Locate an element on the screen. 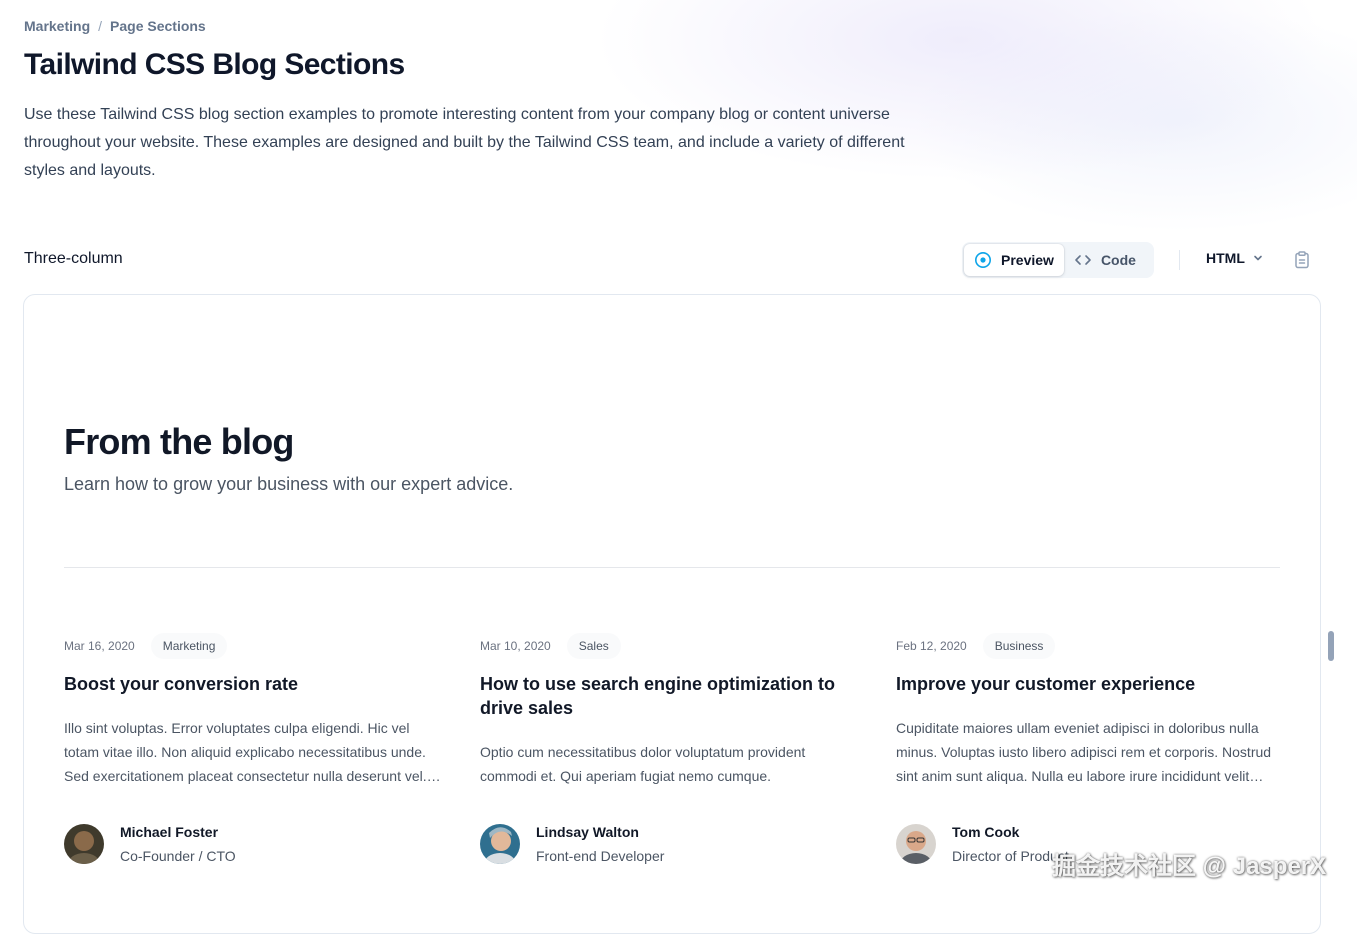  author-name: Michael Foster is located at coordinates (178, 832).